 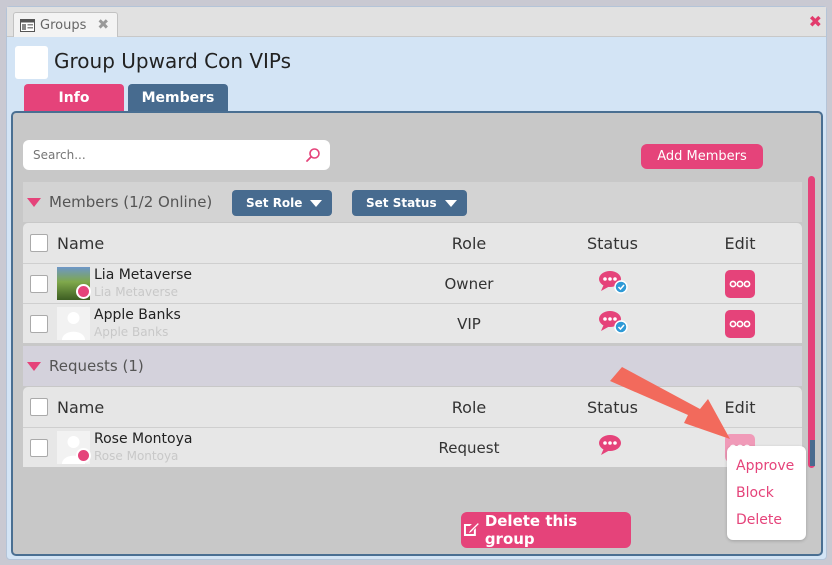 I want to click on scrollbar, so click(x=811, y=322).